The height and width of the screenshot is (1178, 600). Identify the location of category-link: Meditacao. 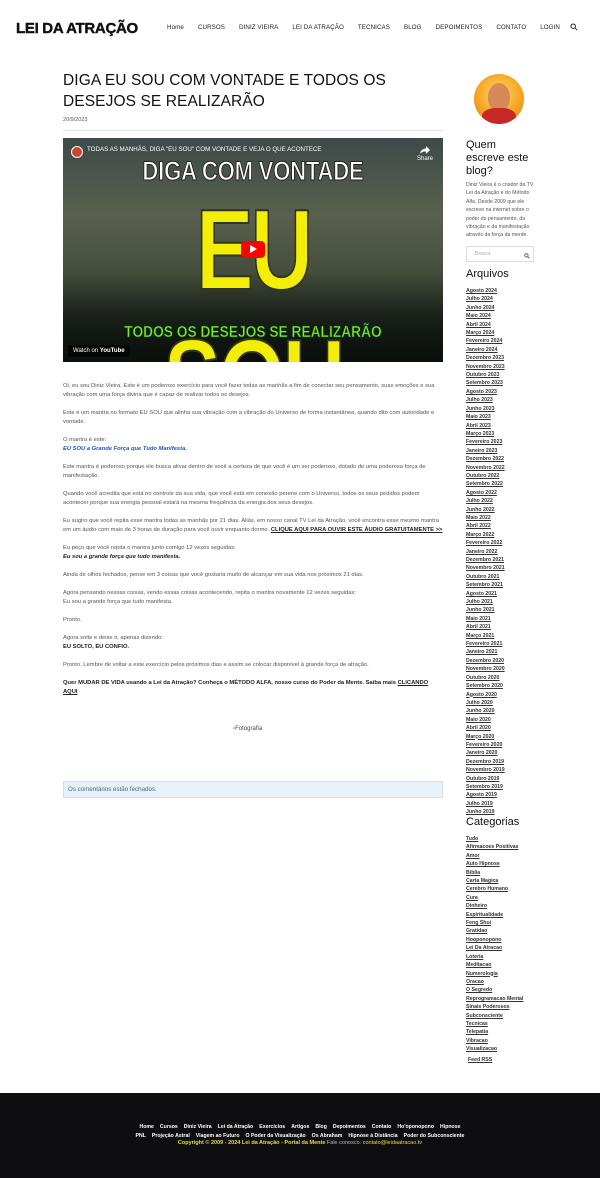
(501, 965).